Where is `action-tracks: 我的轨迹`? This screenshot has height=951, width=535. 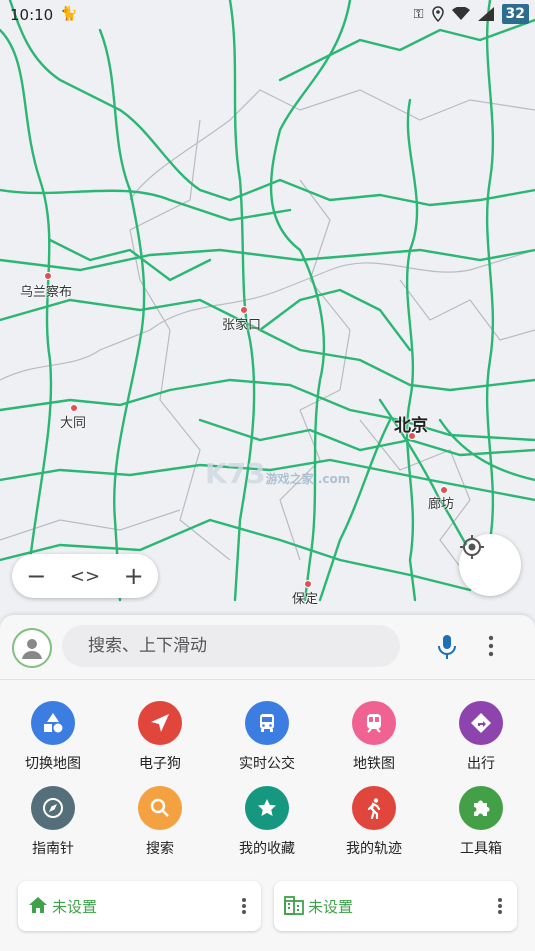
action-tracks: 我的轨迹 is located at coordinates (374, 822).